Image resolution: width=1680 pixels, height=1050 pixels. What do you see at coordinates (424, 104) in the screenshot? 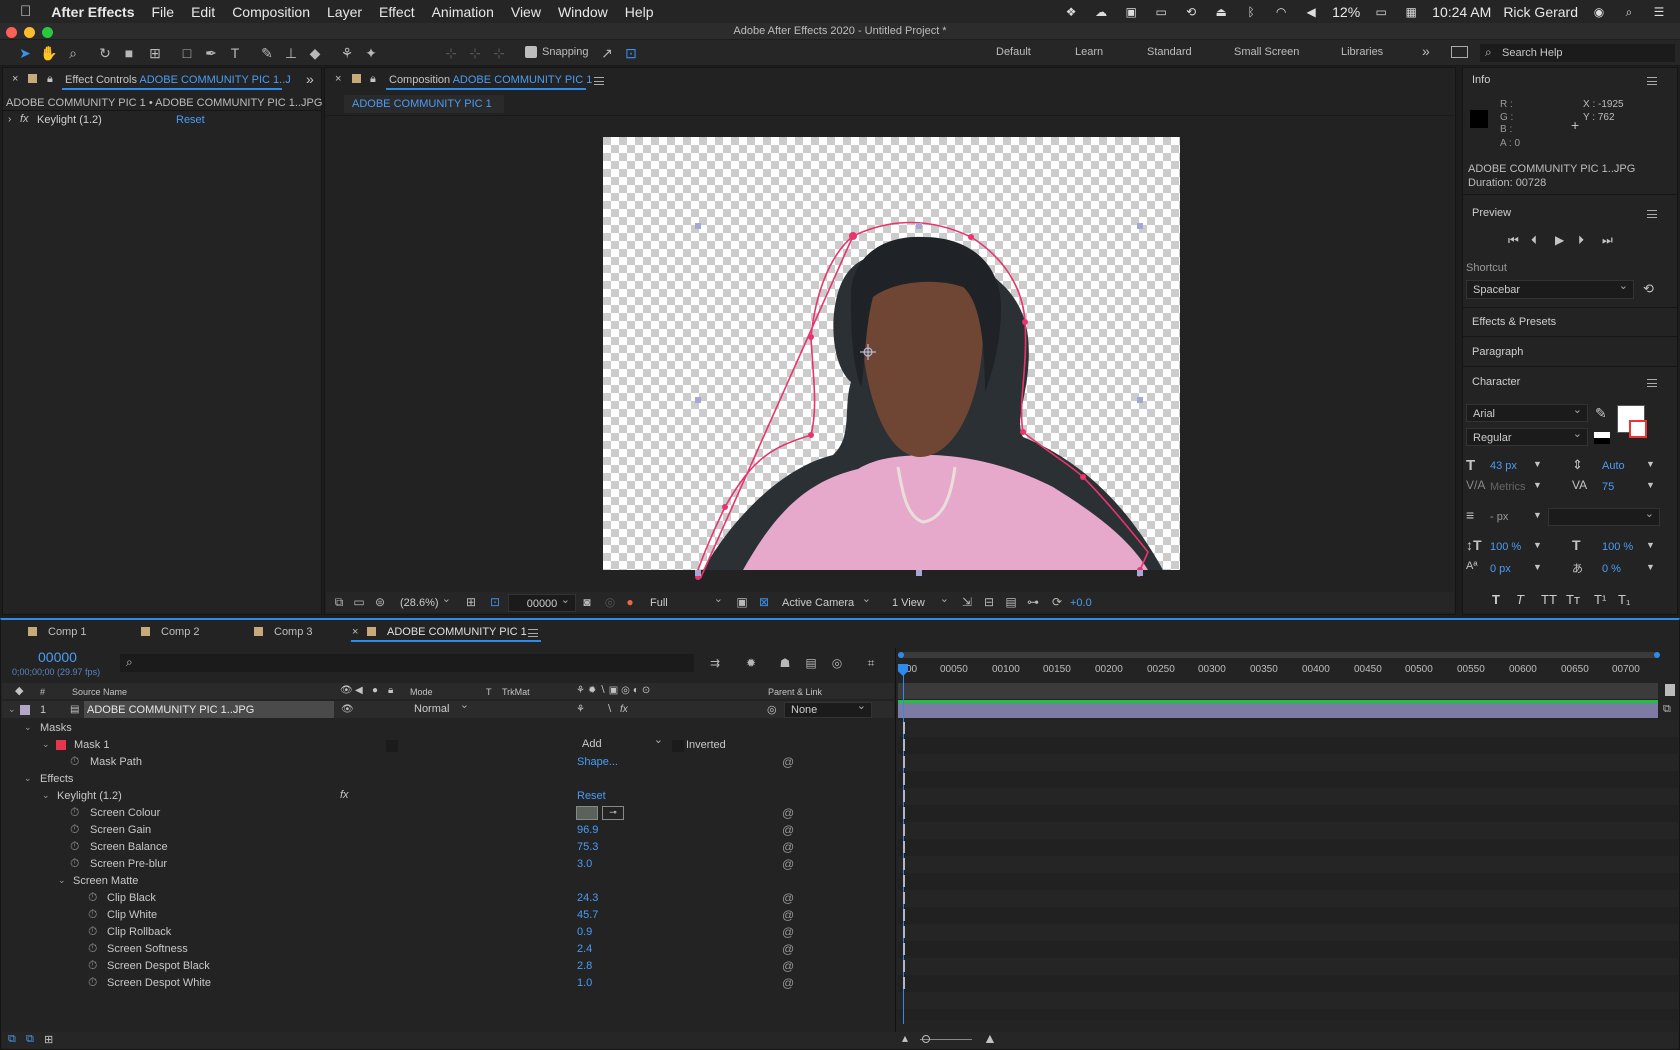
I see `comp-breadcrumb: ADOBE COMMUNITY PIC 1` at bounding box center [424, 104].